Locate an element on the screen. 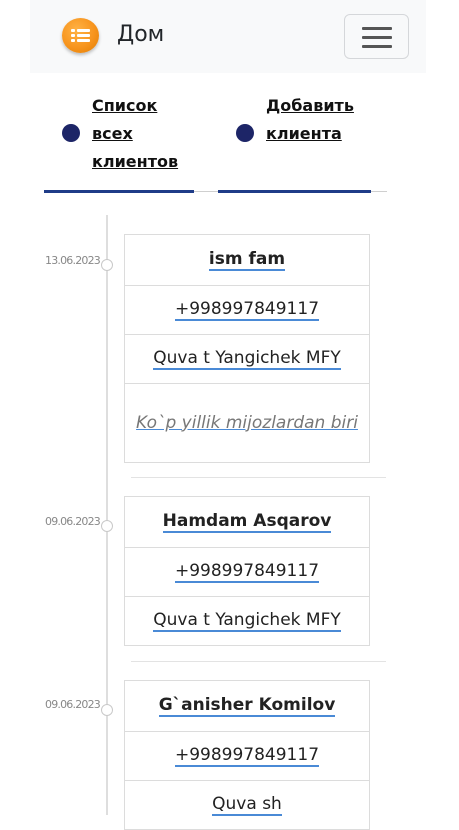  tab-add-client-label: Добавить клиента is located at coordinates (310, 120).